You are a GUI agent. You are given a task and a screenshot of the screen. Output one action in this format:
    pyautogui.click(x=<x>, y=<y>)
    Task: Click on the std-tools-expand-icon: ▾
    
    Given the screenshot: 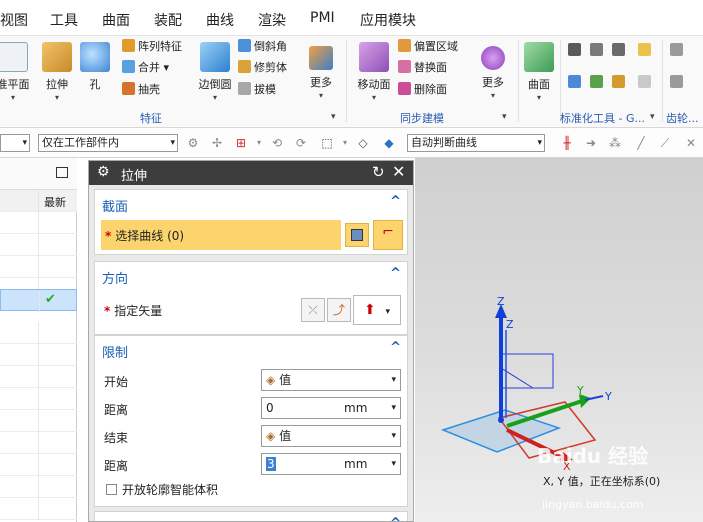 What is the action you would take?
    pyautogui.click(x=652, y=117)
    